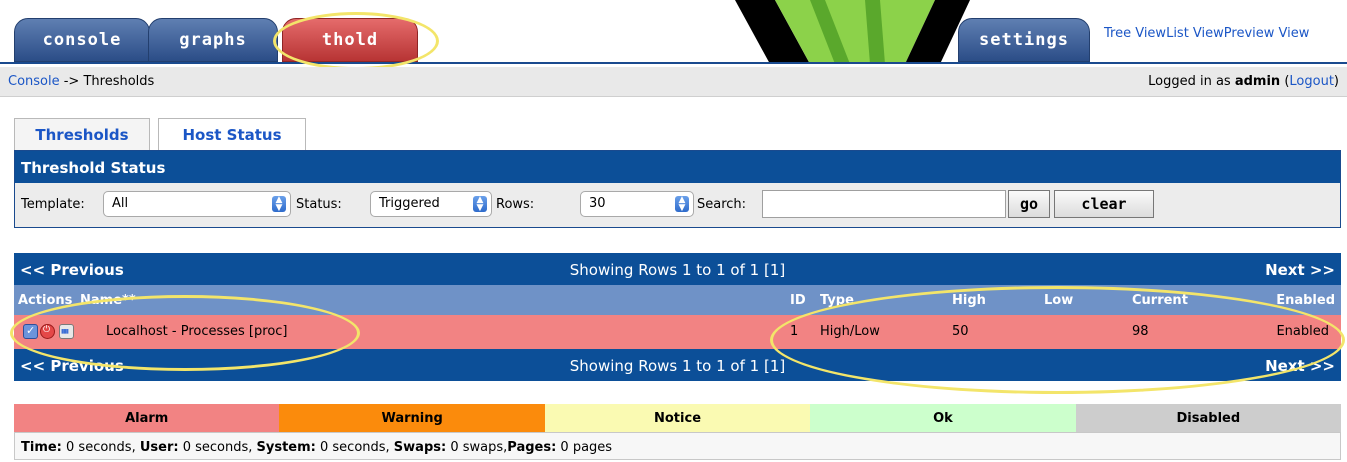 This screenshot has height=462, width=1347. I want to click on stat-pages-value: 0 pages, so click(584, 447).